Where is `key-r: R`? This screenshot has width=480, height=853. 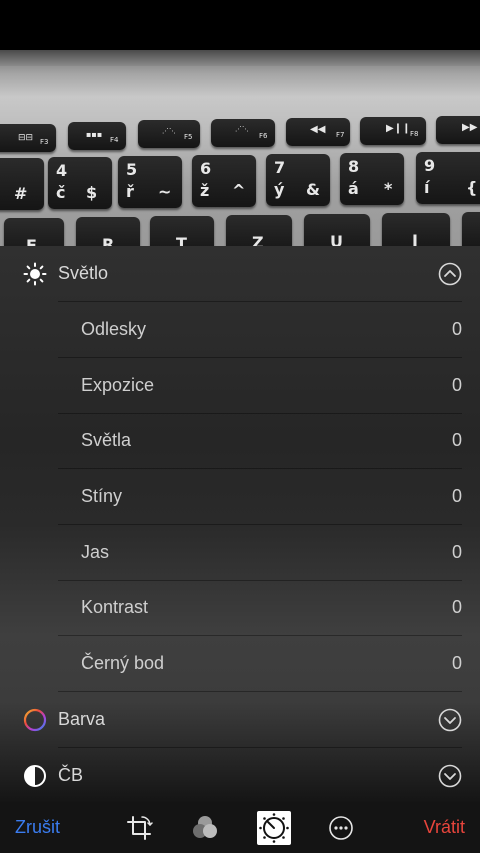
key-r: R is located at coordinates (108, 231).